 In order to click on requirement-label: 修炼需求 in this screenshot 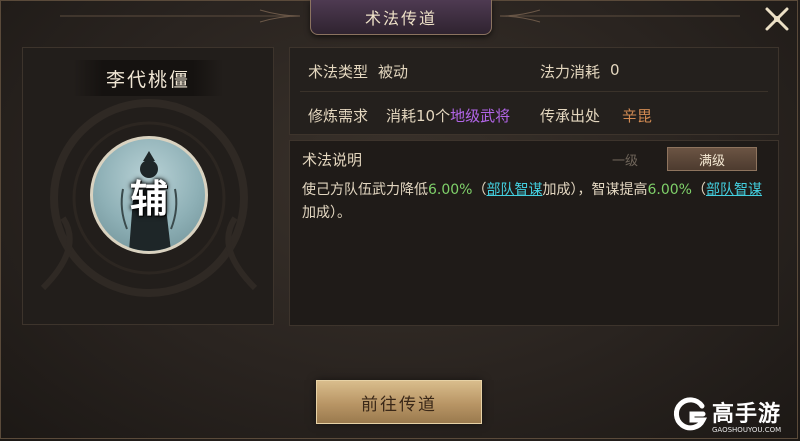, I will do `click(338, 116)`.